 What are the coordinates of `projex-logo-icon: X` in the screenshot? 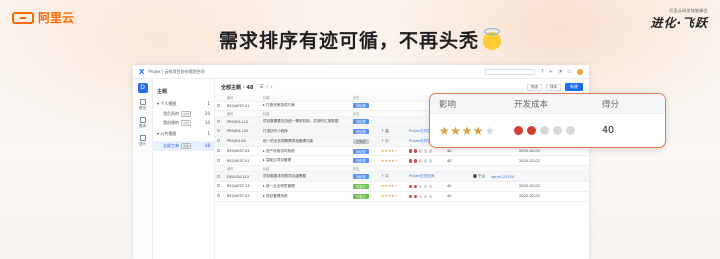 It's located at (141, 72).